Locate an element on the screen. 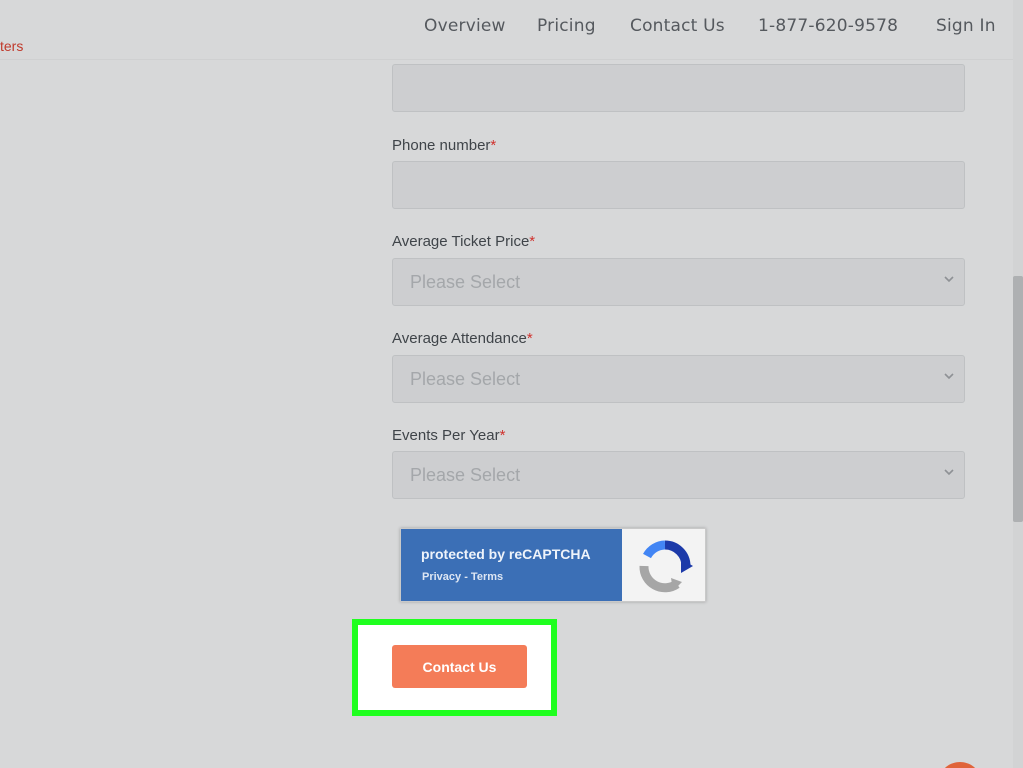 This screenshot has width=1023, height=768. recaptcha-logo-icon is located at coordinates (666, 566).